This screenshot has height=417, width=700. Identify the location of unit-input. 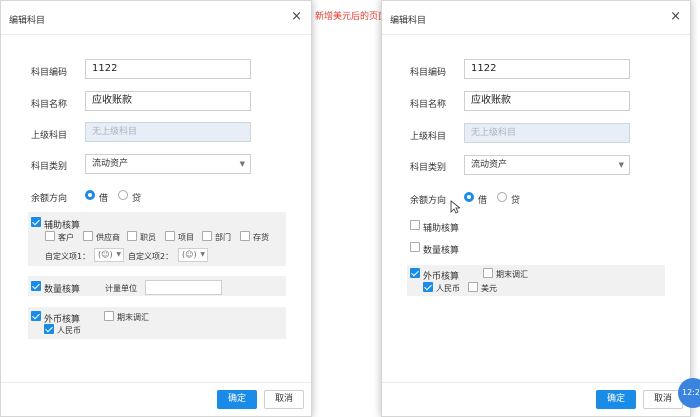
(183, 287).